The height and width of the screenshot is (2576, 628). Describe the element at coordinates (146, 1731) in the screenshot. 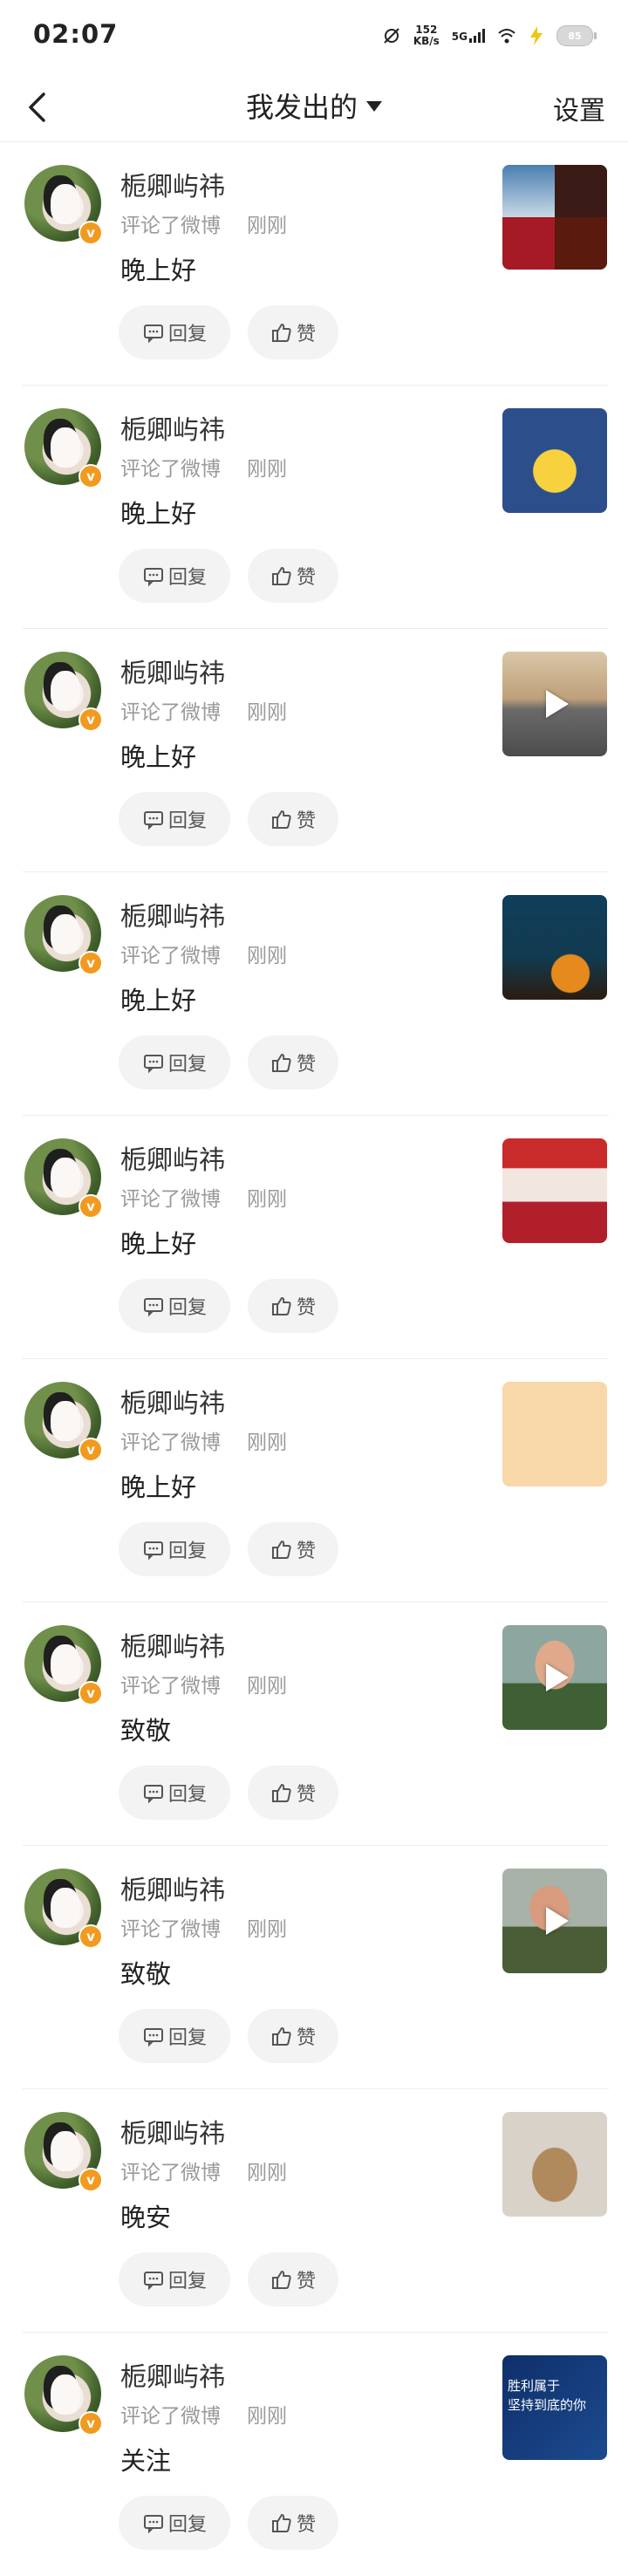

I see `comment-text: 致敬` at that location.